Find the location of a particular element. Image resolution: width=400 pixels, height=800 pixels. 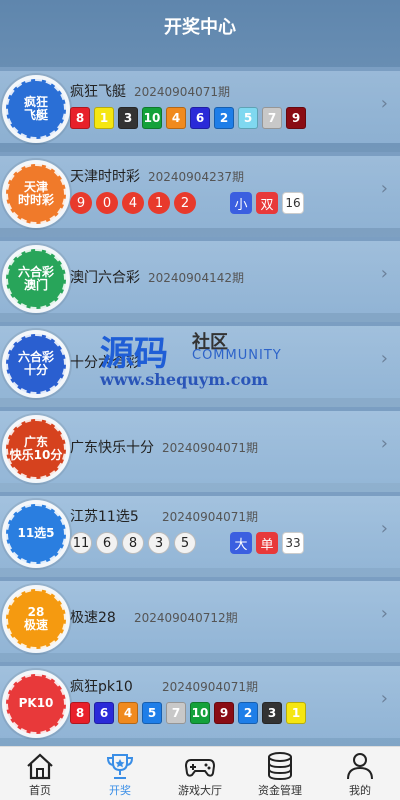

result-balls: 9 0 4 1 2 小双 16 is located at coordinates (187, 203).